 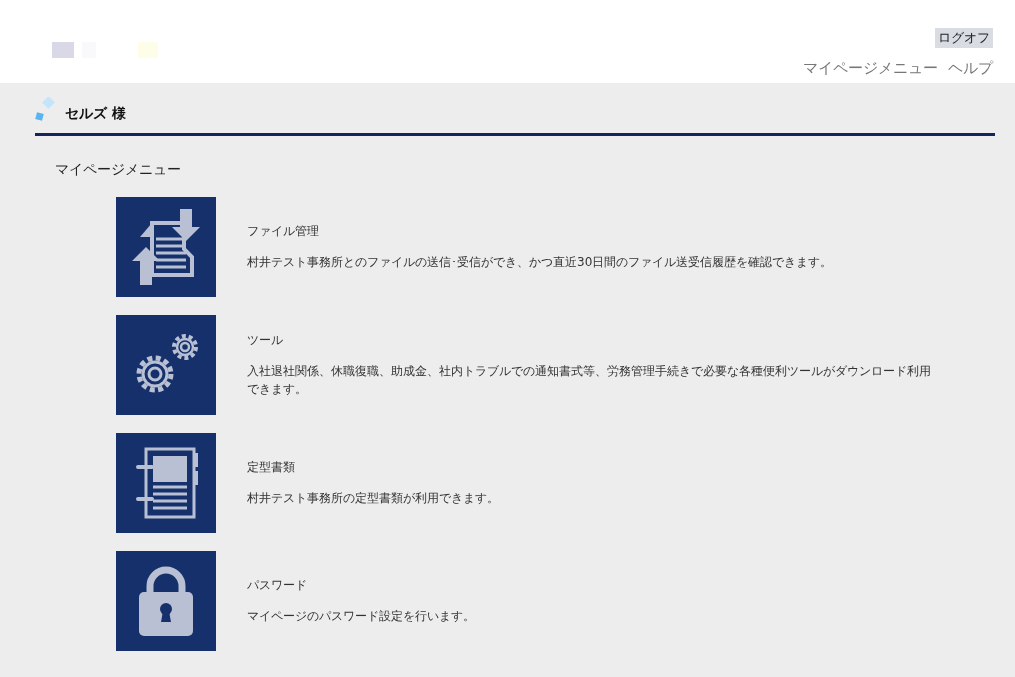 What do you see at coordinates (964, 38) in the screenshot?
I see `logoff-button: ログオフ` at bounding box center [964, 38].